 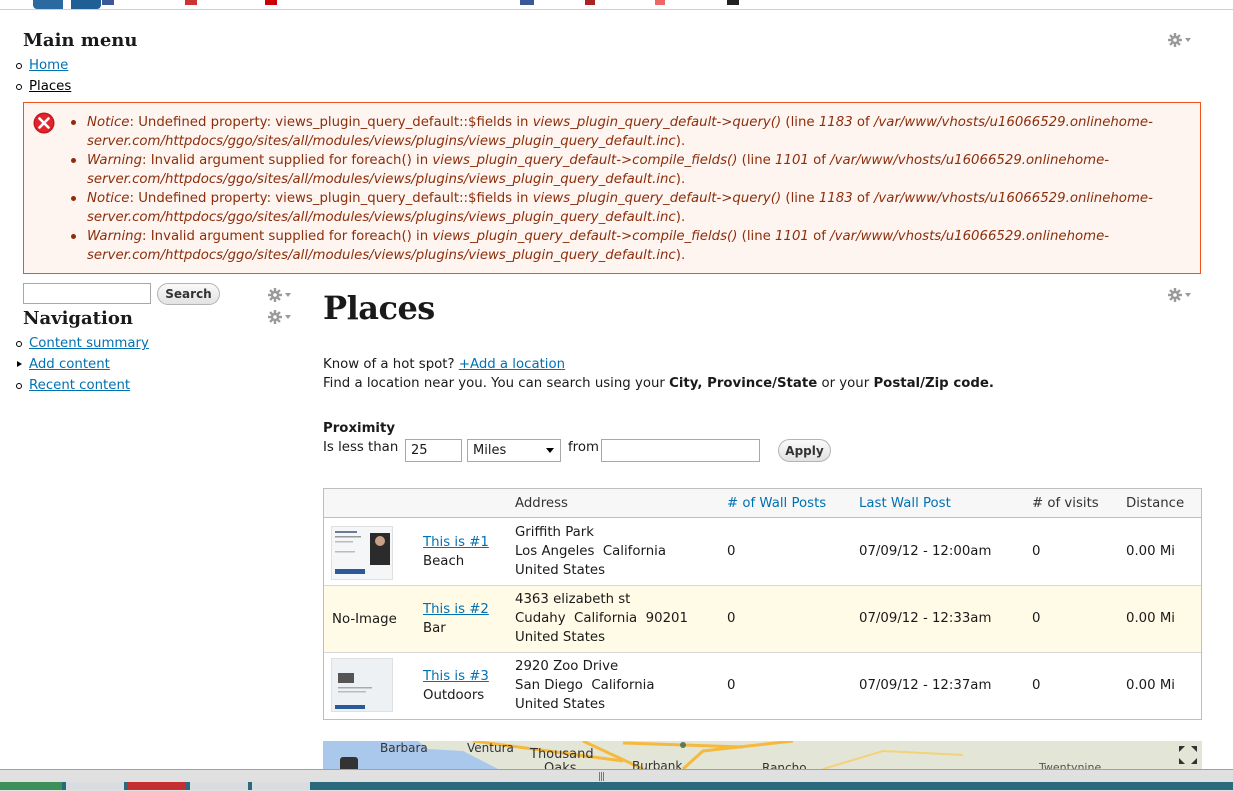 What do you see at coordinates (281, 317) in the screenshot?
I see `navigation-config-gear-icon` at bounding box center [281, 317].